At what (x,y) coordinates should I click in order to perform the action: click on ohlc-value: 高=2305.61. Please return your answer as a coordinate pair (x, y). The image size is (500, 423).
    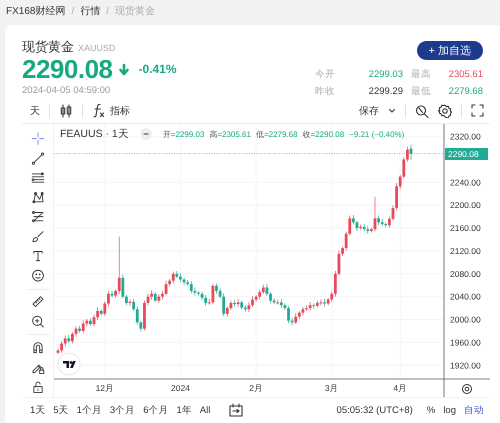
    Looking at the image, I should click on (230, 134).